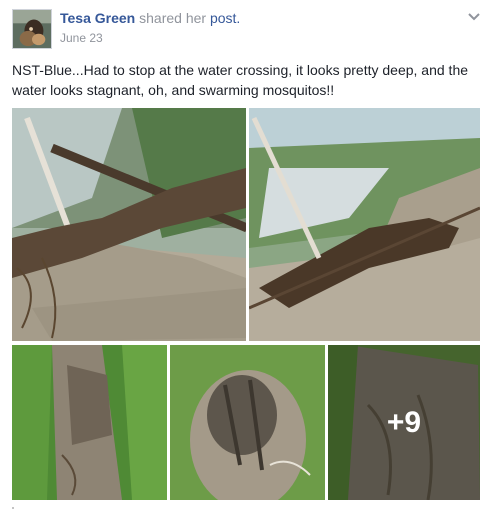  I want to click on post-link: post., so click(225, 18).